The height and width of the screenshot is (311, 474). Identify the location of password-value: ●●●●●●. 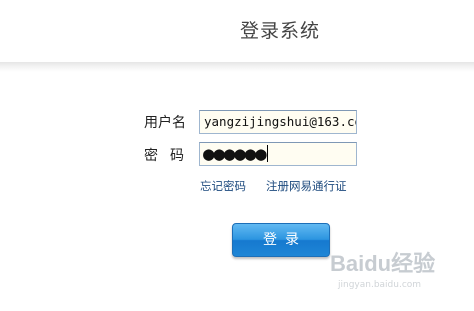
(235, 154).